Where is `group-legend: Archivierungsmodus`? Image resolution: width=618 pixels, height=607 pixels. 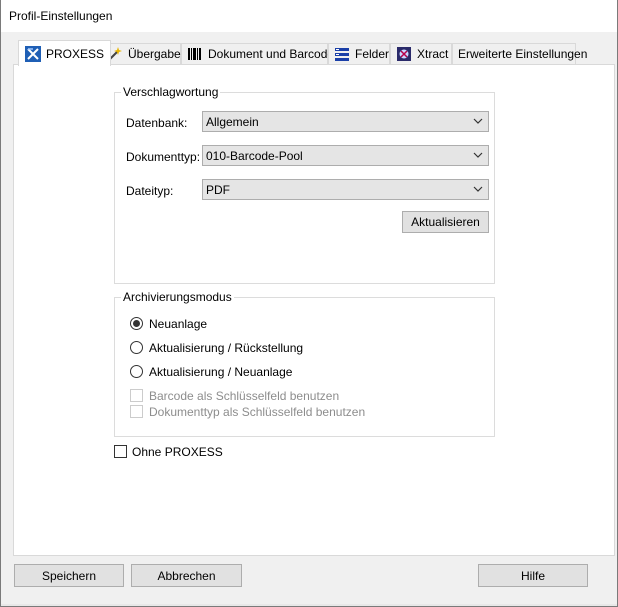
group-legend: Archivierungsmodus is located at coordinates (177, 297).